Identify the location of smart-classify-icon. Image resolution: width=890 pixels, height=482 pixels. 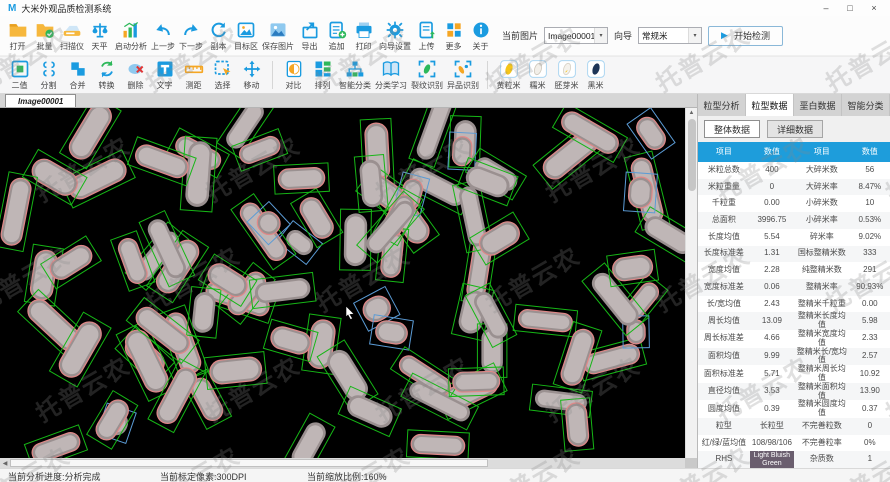
(355, 69).